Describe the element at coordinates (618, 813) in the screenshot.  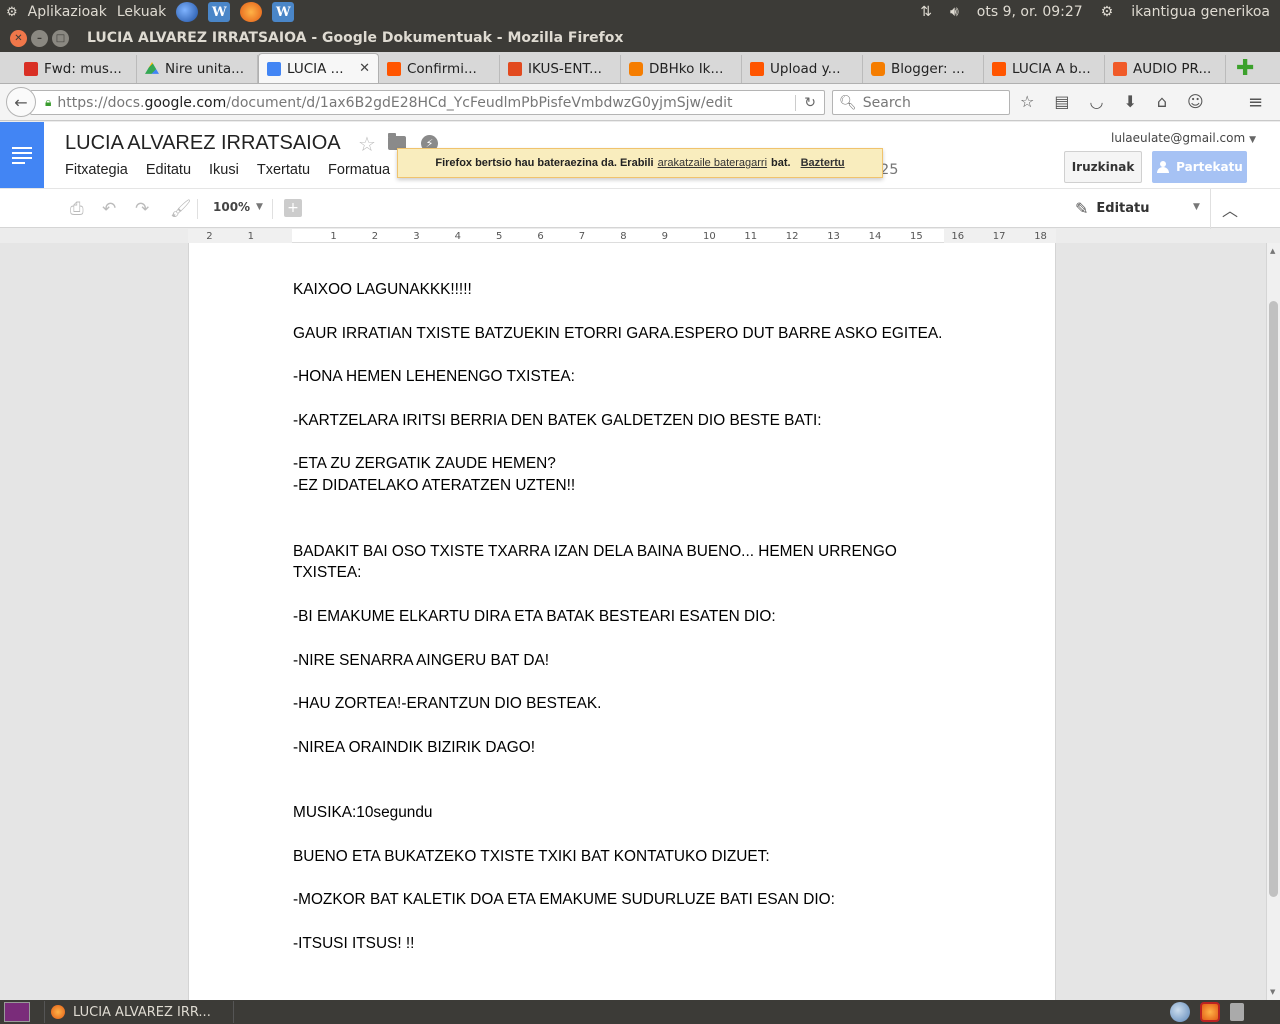
I see `document-paragraph: MUSIKA:10segundu` at that location.